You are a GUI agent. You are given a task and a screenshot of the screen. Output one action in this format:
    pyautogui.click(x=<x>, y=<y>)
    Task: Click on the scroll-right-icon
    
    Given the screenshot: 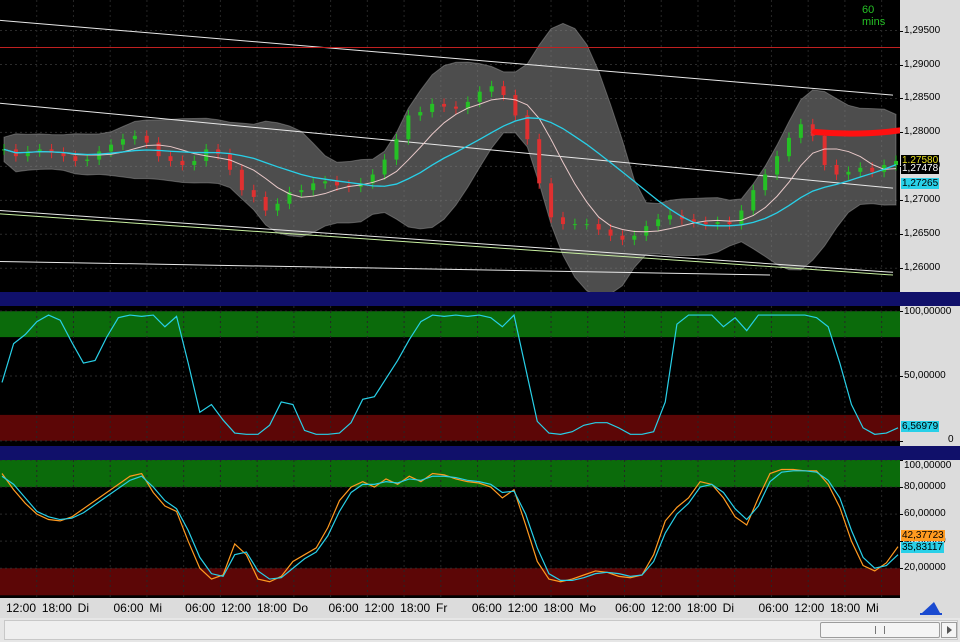 What is the action you would take?
    pyautogui.click(x=949, y=630)
    